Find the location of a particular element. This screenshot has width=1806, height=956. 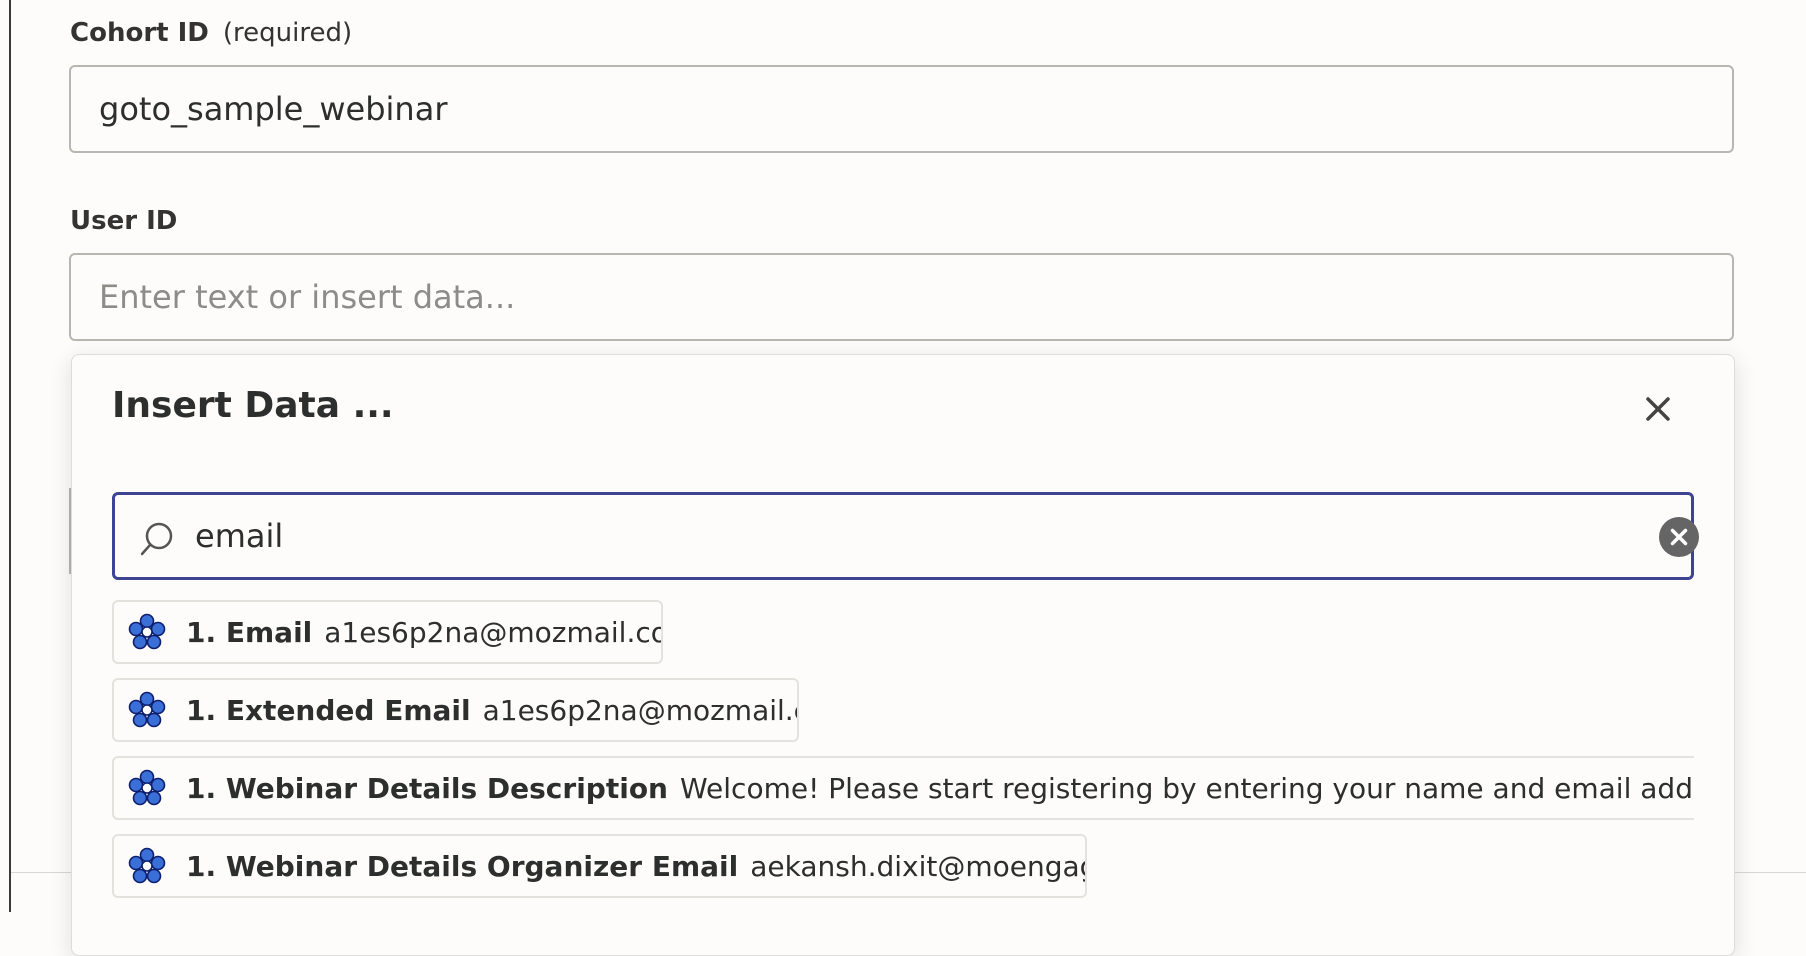

result-value: aekansh.dixit@moengage.com is located at coordinates (917, 866).